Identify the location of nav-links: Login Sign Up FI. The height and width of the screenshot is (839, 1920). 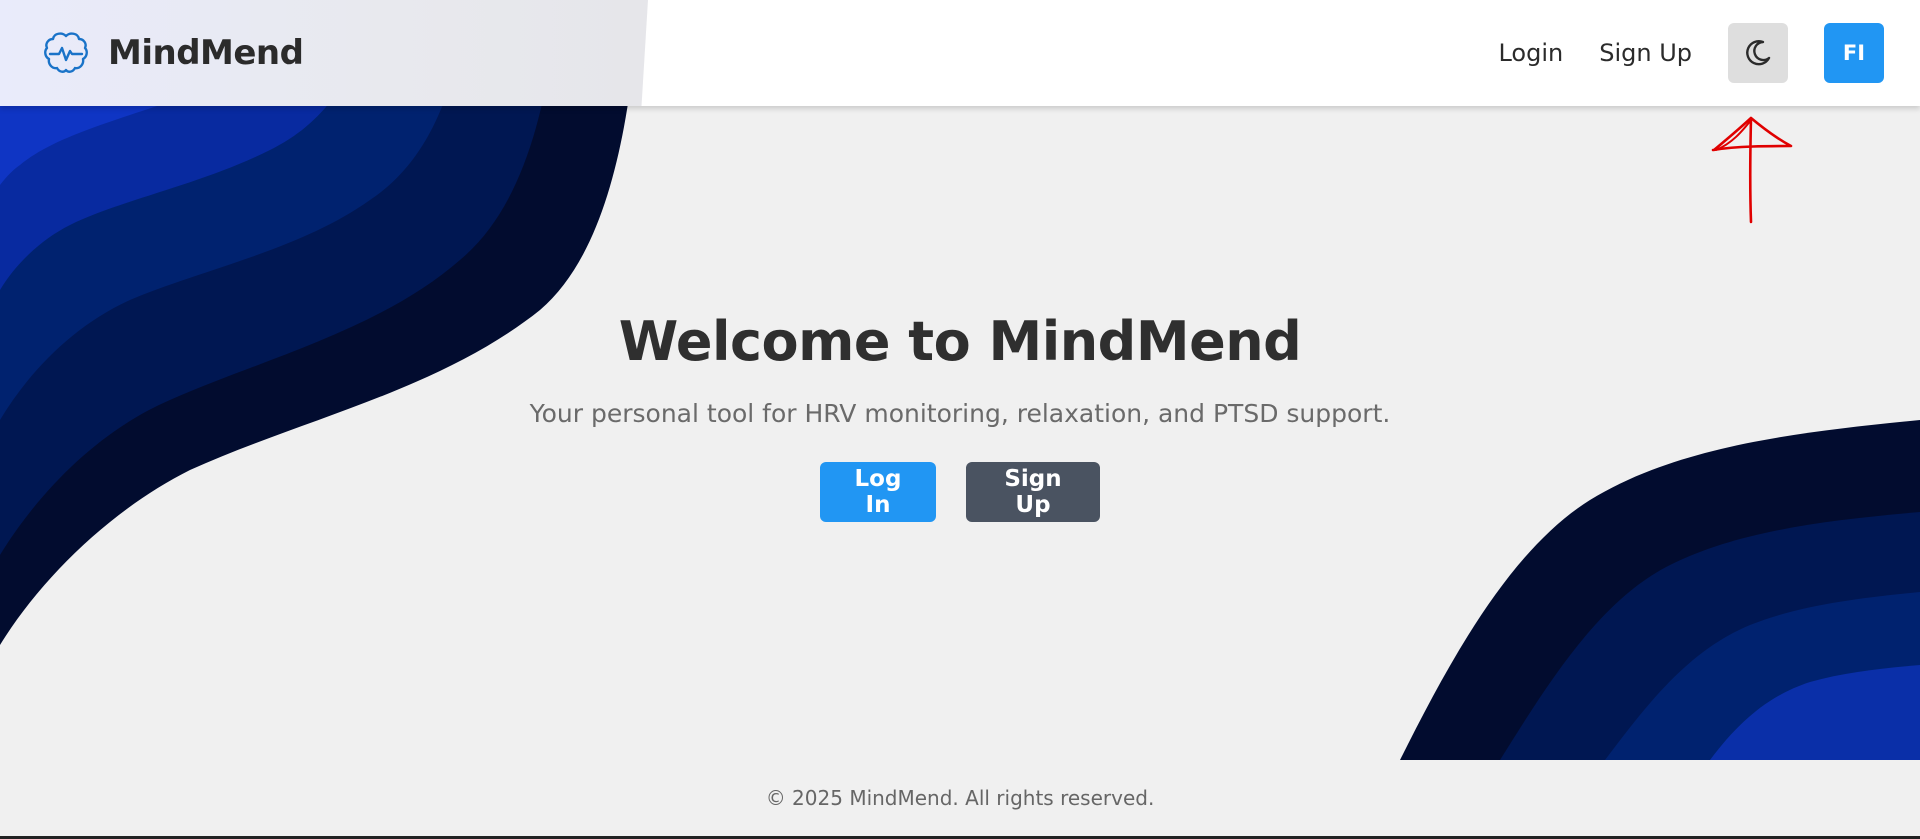
(1709, 53).